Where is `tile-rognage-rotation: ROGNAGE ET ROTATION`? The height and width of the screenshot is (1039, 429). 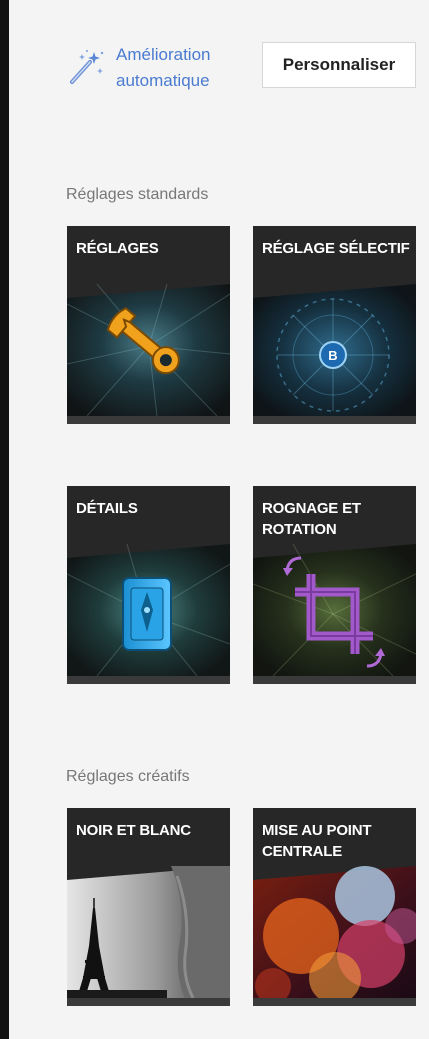 tile-rognage-rotation: ROGNAGE ET ROTATION is located at coordinates (334, 585).